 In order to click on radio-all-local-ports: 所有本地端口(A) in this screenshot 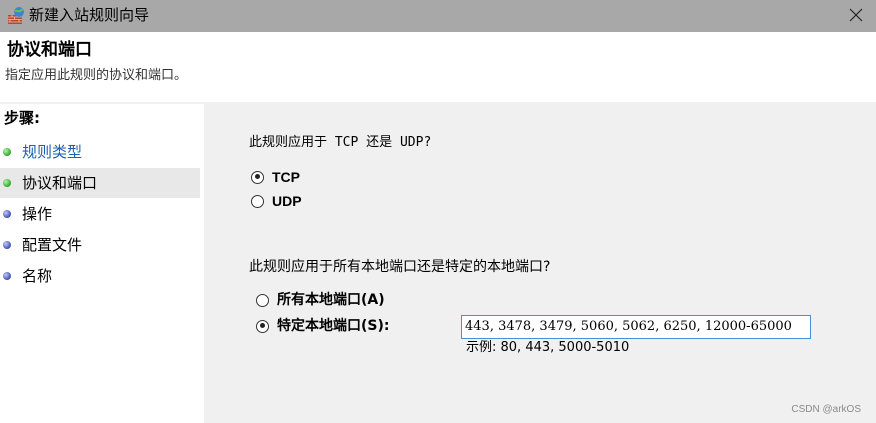, I will do `click(320, 300)`.